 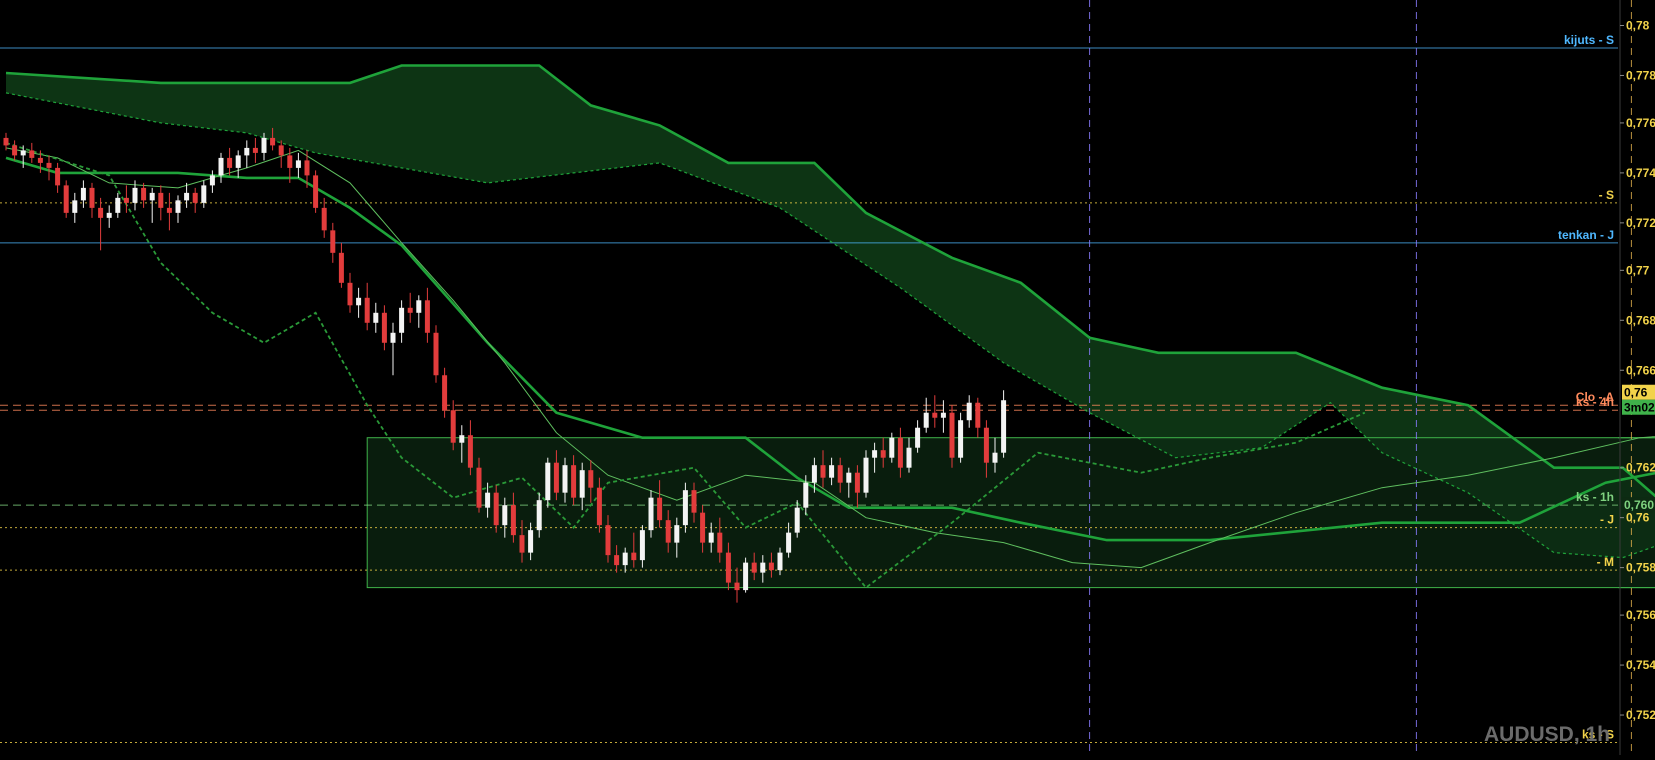 I want to click on tick-label-3: 0,774, so click(x=1640, y=173).